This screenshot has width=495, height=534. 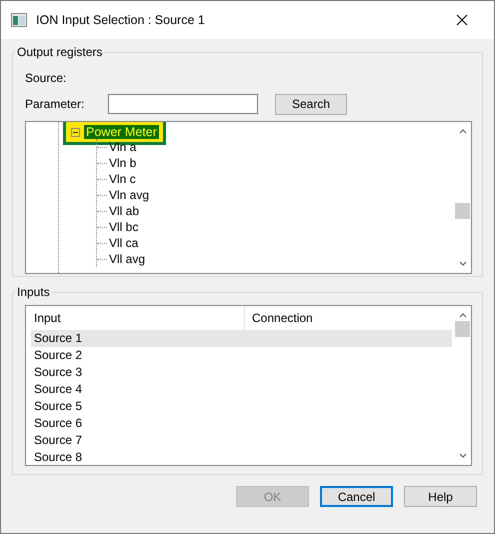 I want to click on list-row: Source 5, so click(x=241, y=406).